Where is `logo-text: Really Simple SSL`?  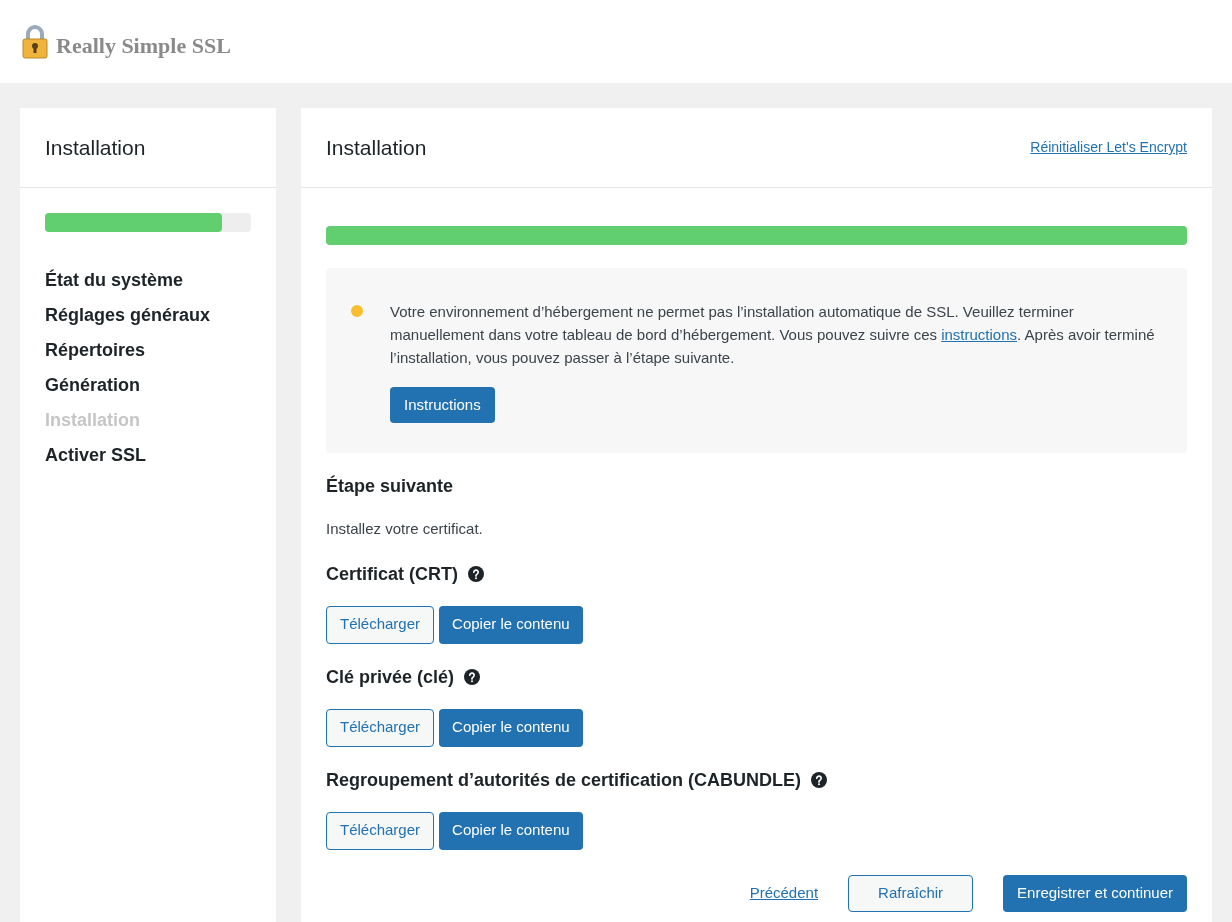
logo-text: Really Simple SSL is located at coordinates (143, 46).